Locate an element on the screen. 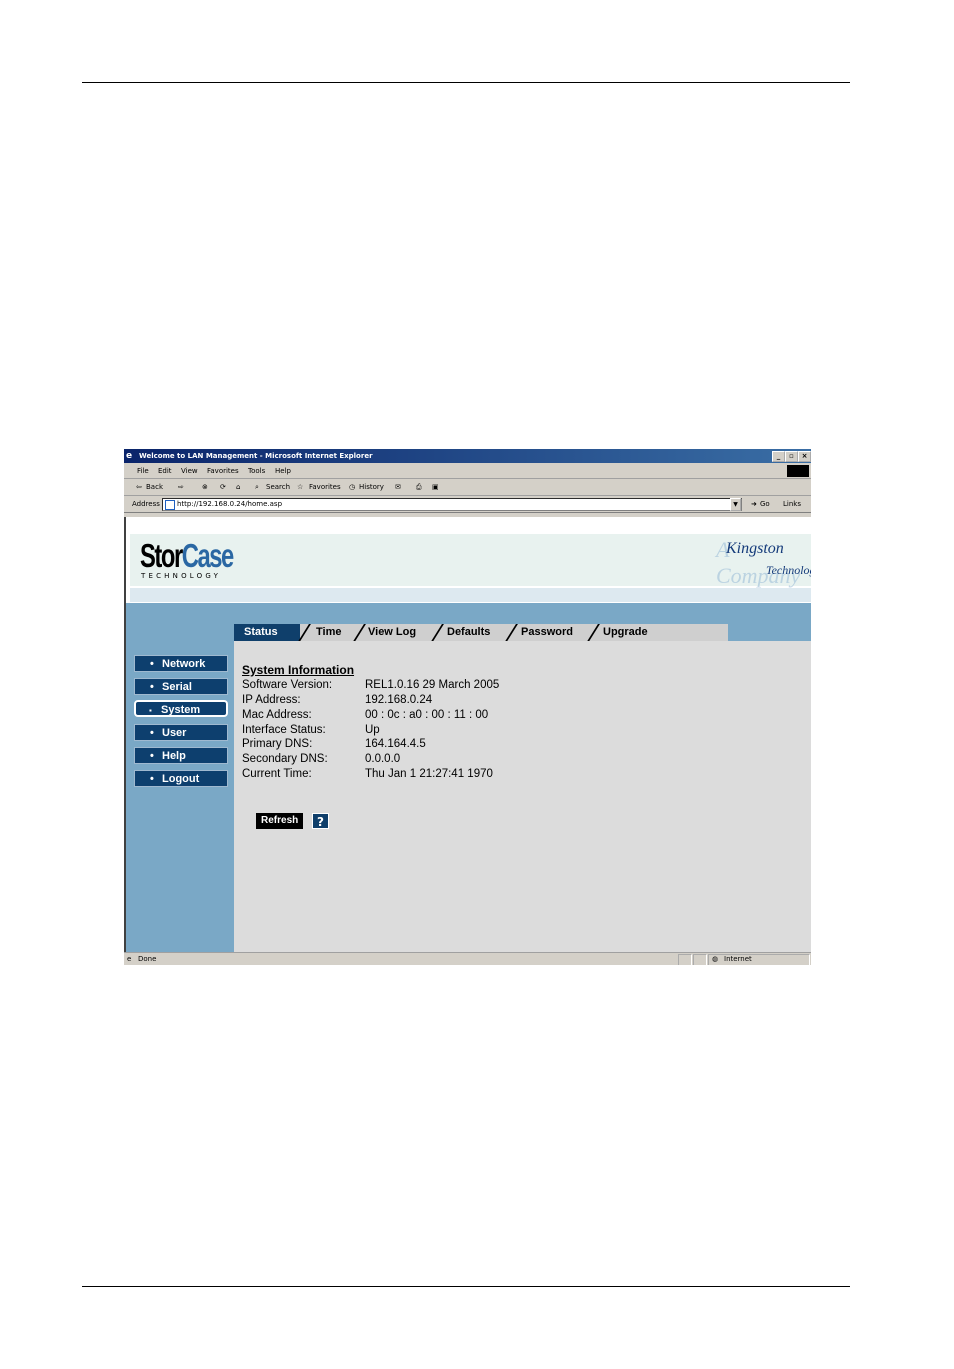 The height and width of the screenshot is (1369, 954). sidebar-item-user: • User is located at coordinates (181, 732).